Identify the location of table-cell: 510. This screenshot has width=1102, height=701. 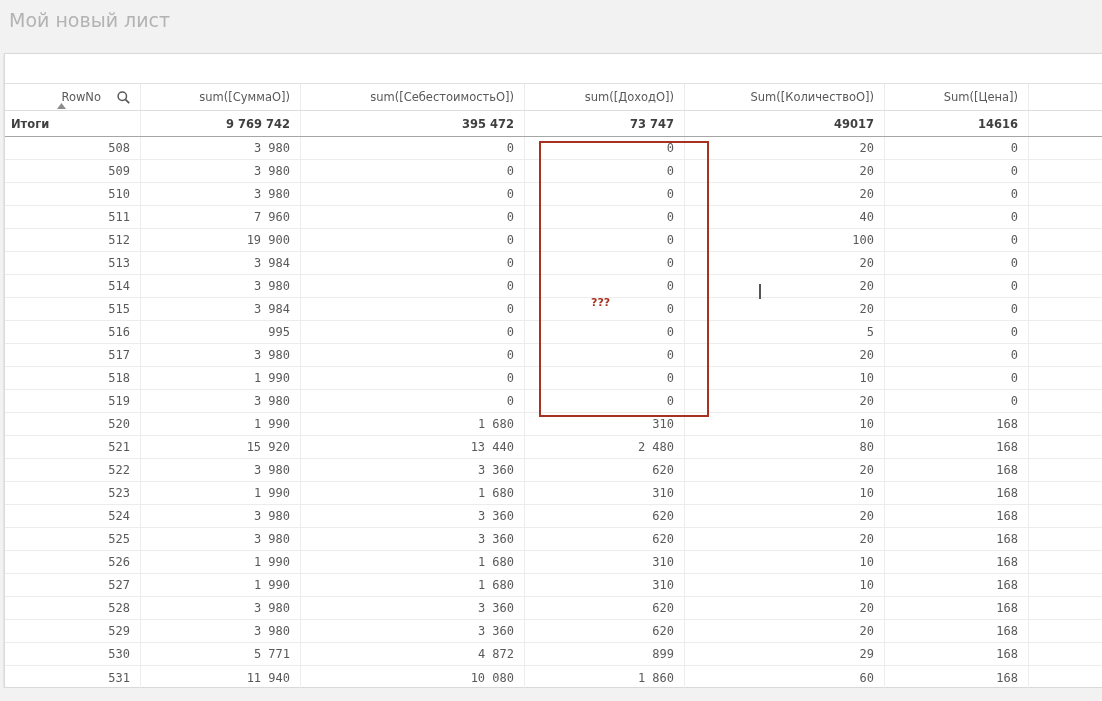
(119, 194).